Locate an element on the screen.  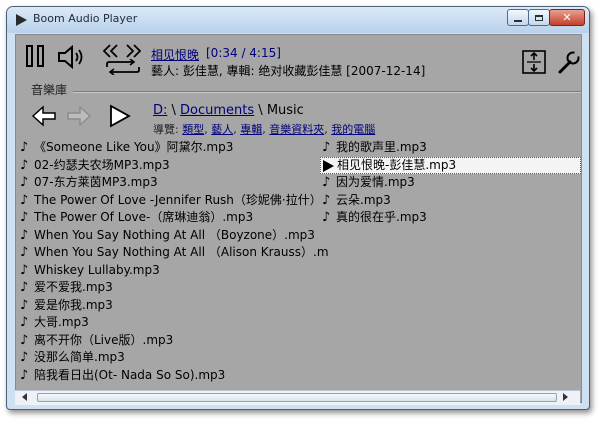
repeat-icon is located at coordinates (123, 67).